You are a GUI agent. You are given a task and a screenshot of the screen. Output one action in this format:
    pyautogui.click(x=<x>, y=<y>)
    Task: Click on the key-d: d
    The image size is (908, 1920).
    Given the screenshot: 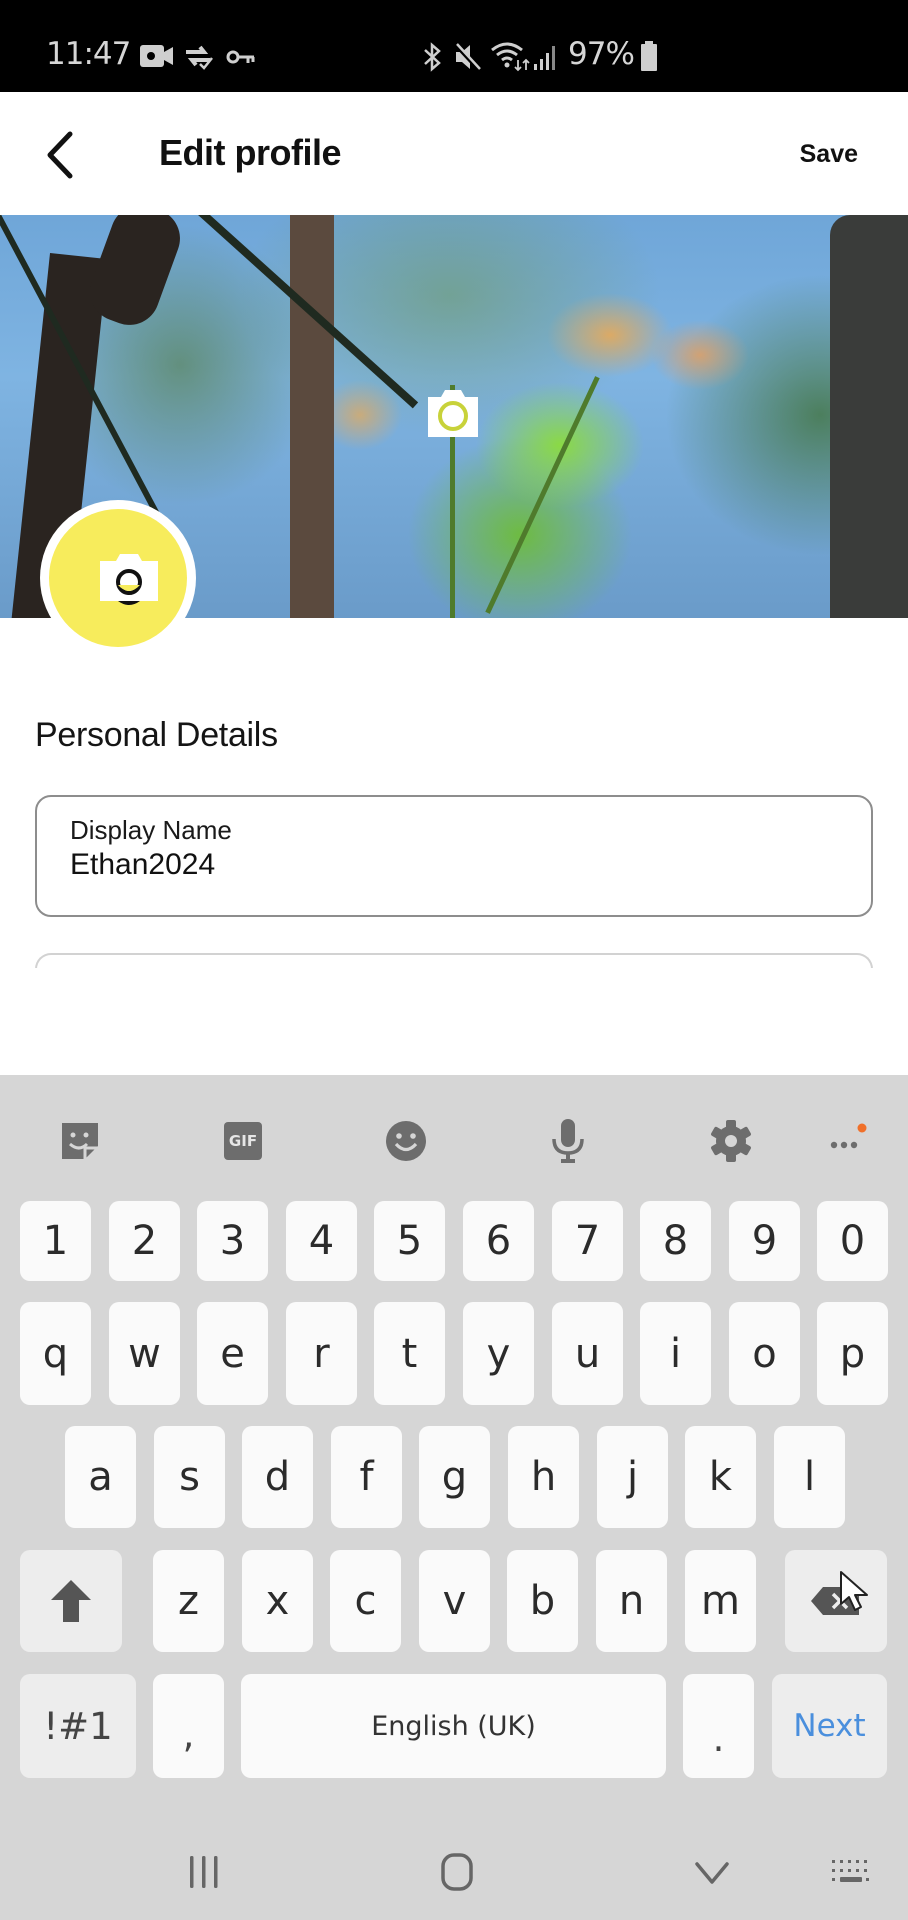 What is the action you would take?
    pyautogui.click(x=277, y=1477)
    